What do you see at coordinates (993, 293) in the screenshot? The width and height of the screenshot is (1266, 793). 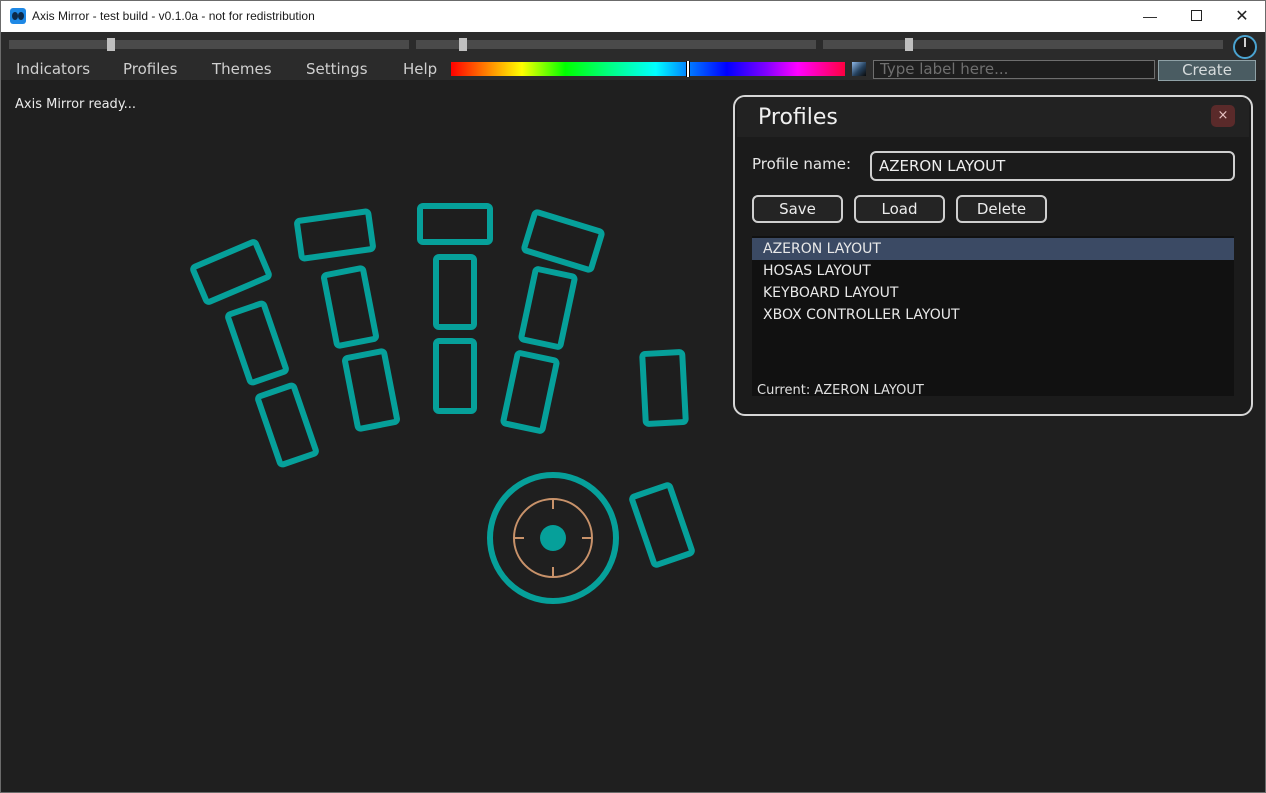 I see `profile-list-item: KEYBOARD LAYOUT` at bounding box center [993, 293].